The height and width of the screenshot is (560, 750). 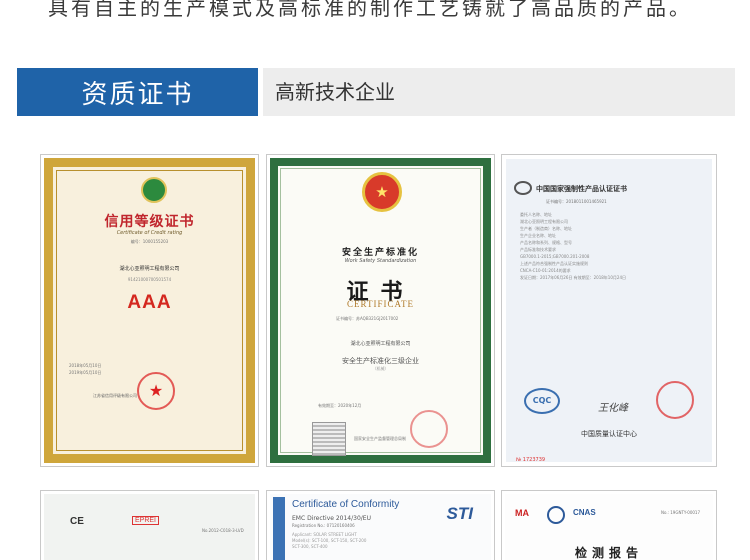 What do you see at coordinates (538, 235) in the screenshot?
I see `body-line: 生产企业名称、地址` at bounding box center [538, 235].